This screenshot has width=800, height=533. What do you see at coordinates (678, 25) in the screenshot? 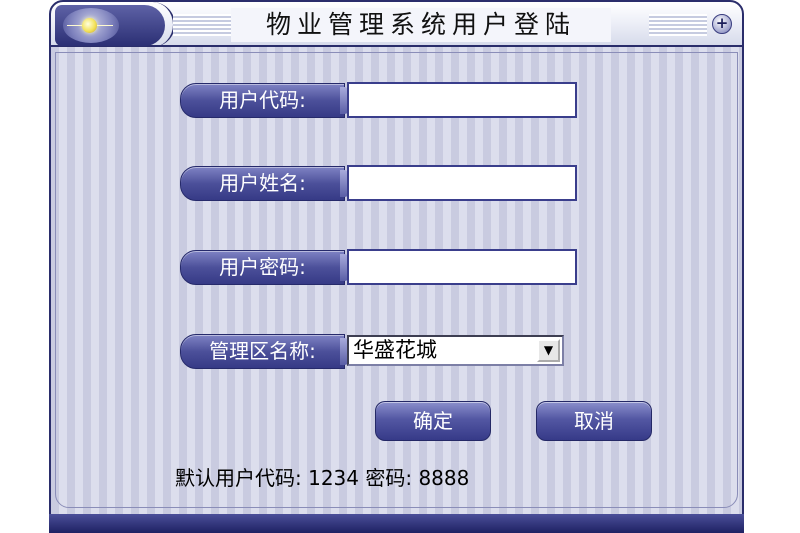
I see `title-stripes-right` at bounding box center [678, 25].